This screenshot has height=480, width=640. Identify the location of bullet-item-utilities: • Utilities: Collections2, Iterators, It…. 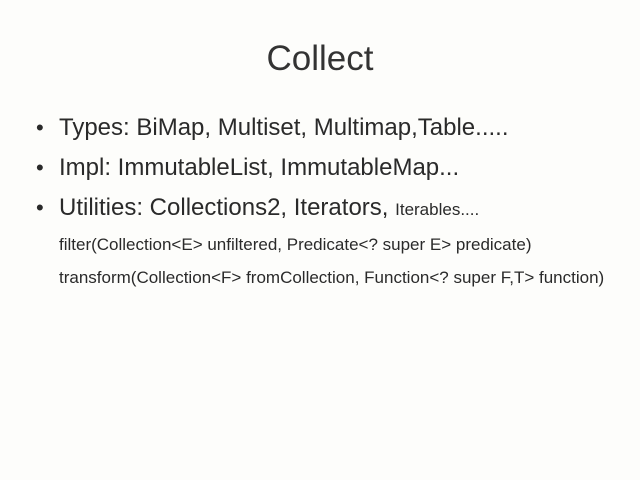
(331, 209).